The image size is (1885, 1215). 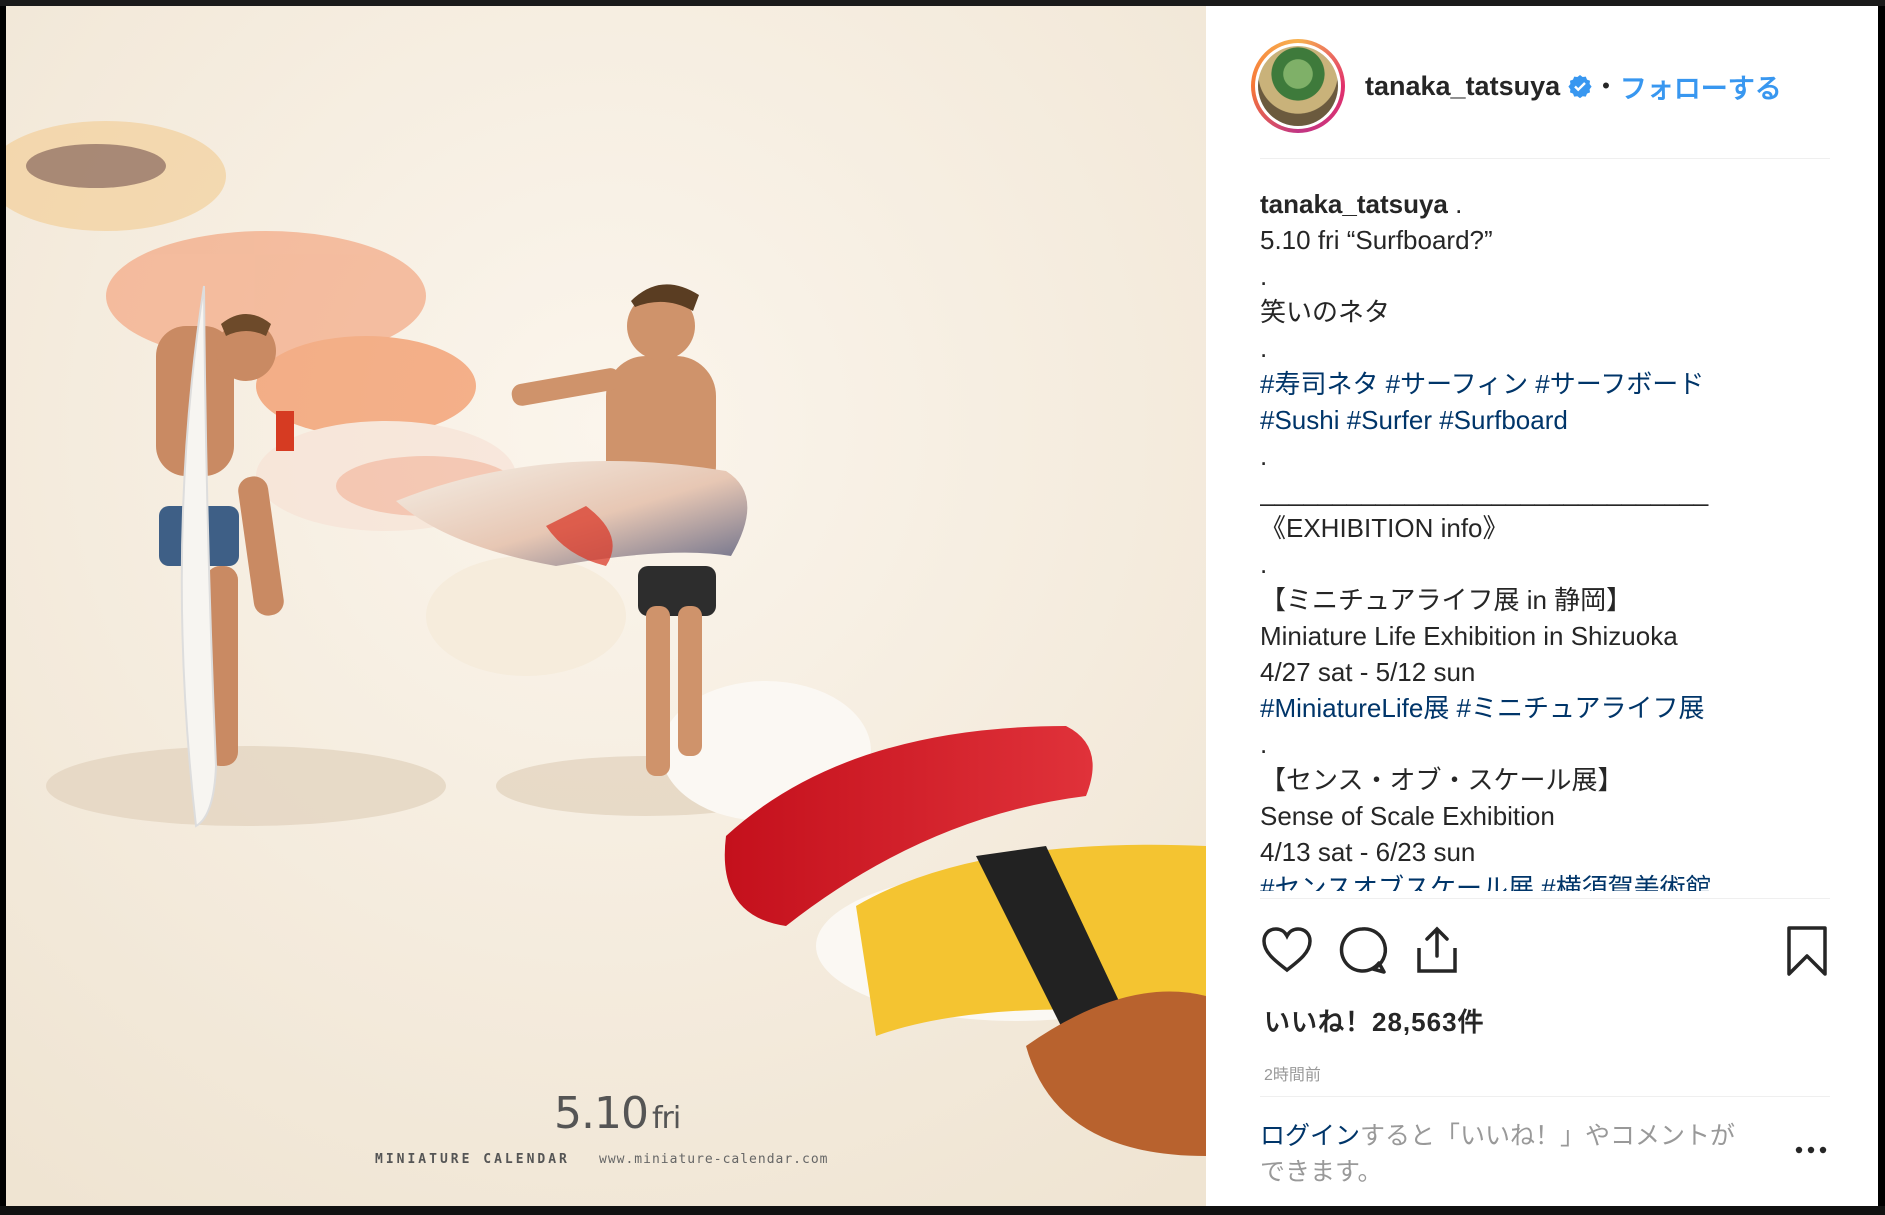 What do you see at coordinates (714, 1159) in the screenshot?
I see `calendar-url: www.miniature-calendar.com` at bounding box center [714, 1159].